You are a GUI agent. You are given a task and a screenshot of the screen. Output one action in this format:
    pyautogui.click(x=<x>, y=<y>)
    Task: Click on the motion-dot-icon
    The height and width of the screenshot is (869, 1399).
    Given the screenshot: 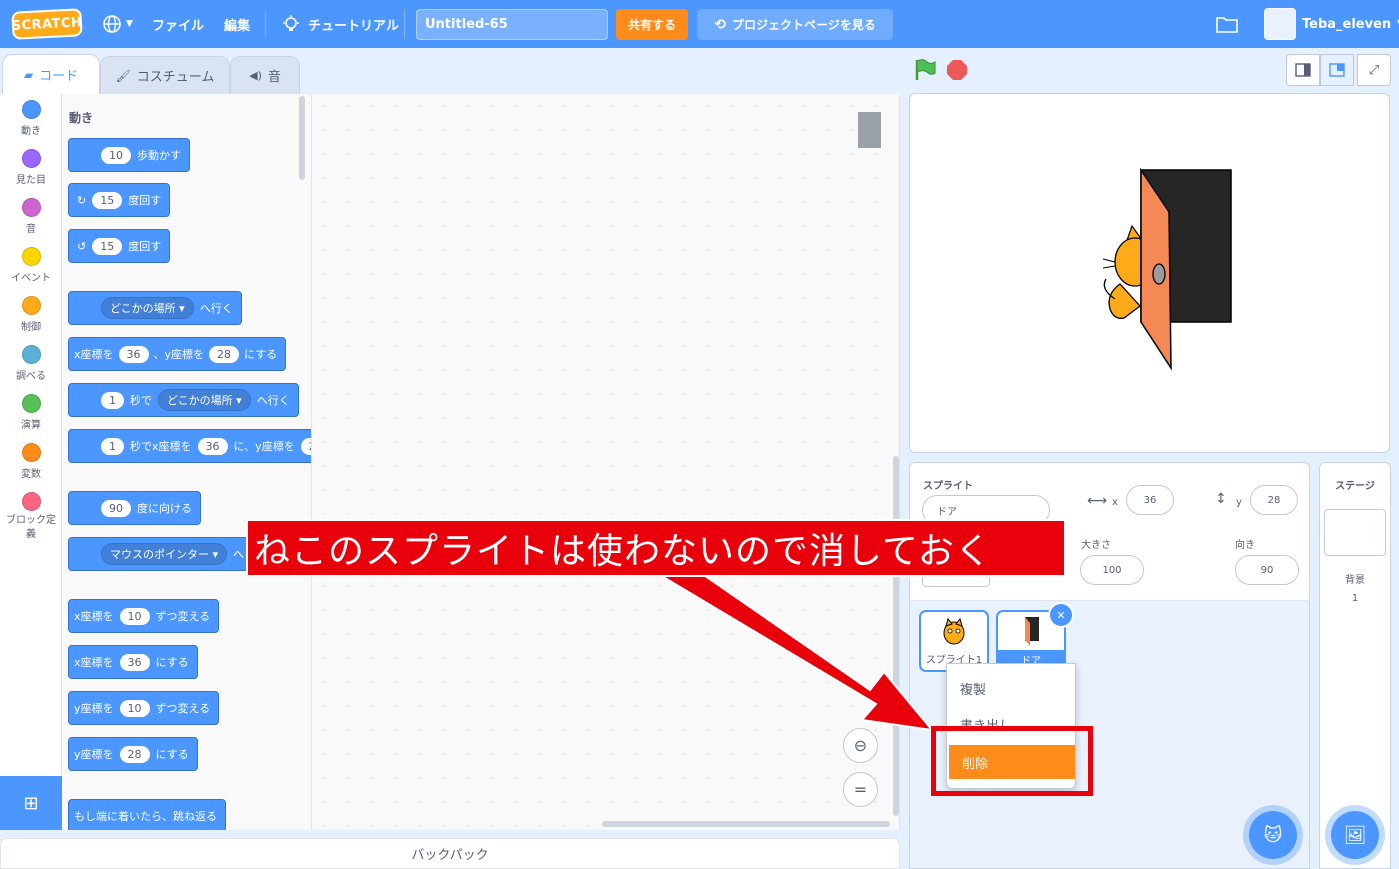 What is the action you would take?
    pyautogui.click(x=31, y=109)
    